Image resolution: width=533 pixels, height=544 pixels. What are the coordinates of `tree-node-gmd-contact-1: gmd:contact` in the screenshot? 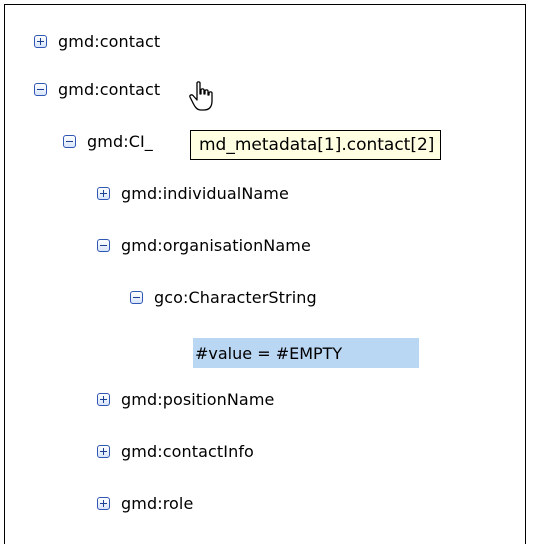 It's located at (97, 41).